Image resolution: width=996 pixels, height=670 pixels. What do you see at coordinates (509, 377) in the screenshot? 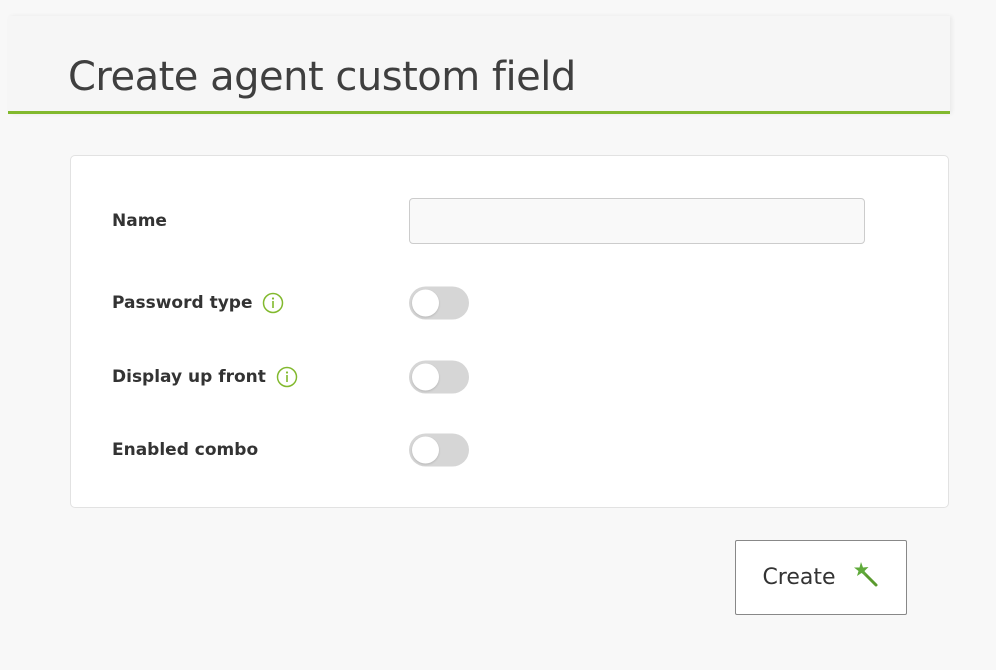
I see `form-row-display-up-front: Display up front` at bounding box center [509, 377].